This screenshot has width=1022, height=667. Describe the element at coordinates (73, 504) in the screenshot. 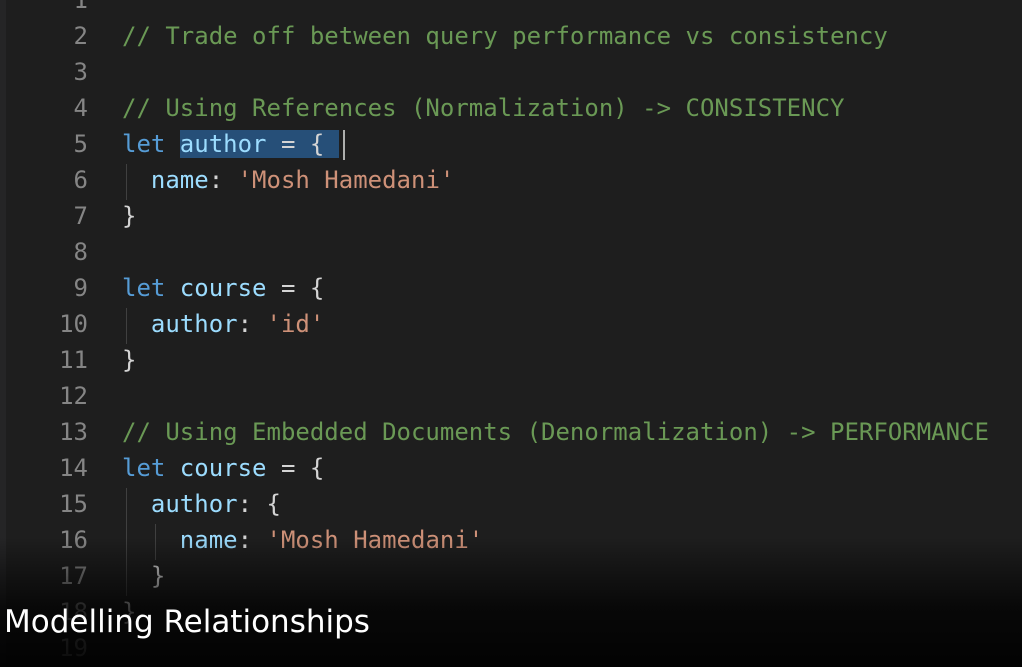

I see `line-number: 15` at that location.